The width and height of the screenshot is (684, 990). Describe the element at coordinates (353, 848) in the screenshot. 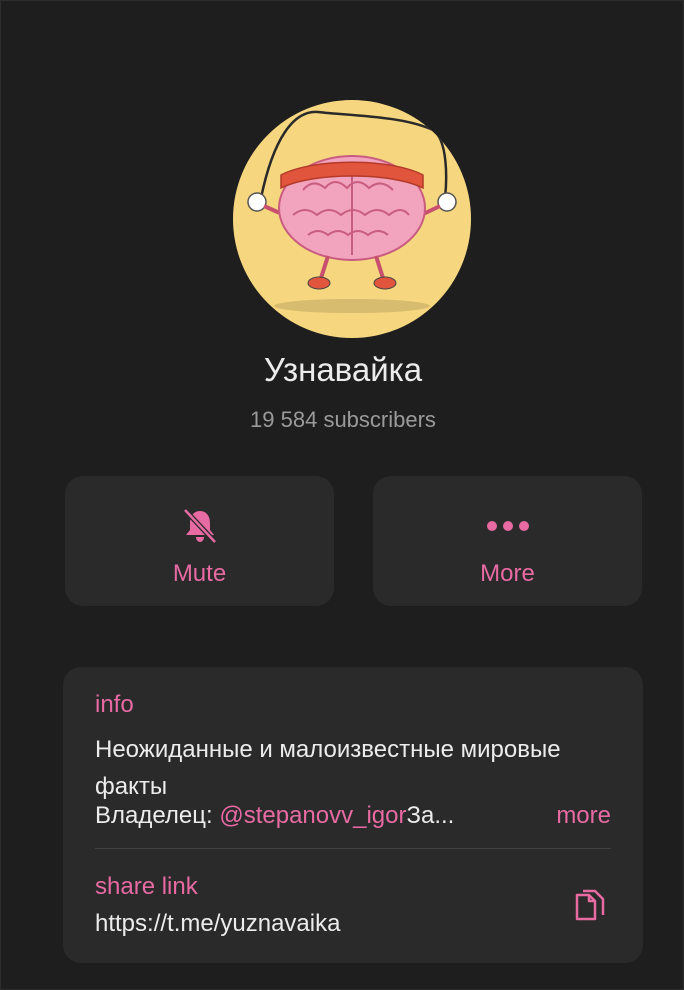

I see `section-divider` at that location.